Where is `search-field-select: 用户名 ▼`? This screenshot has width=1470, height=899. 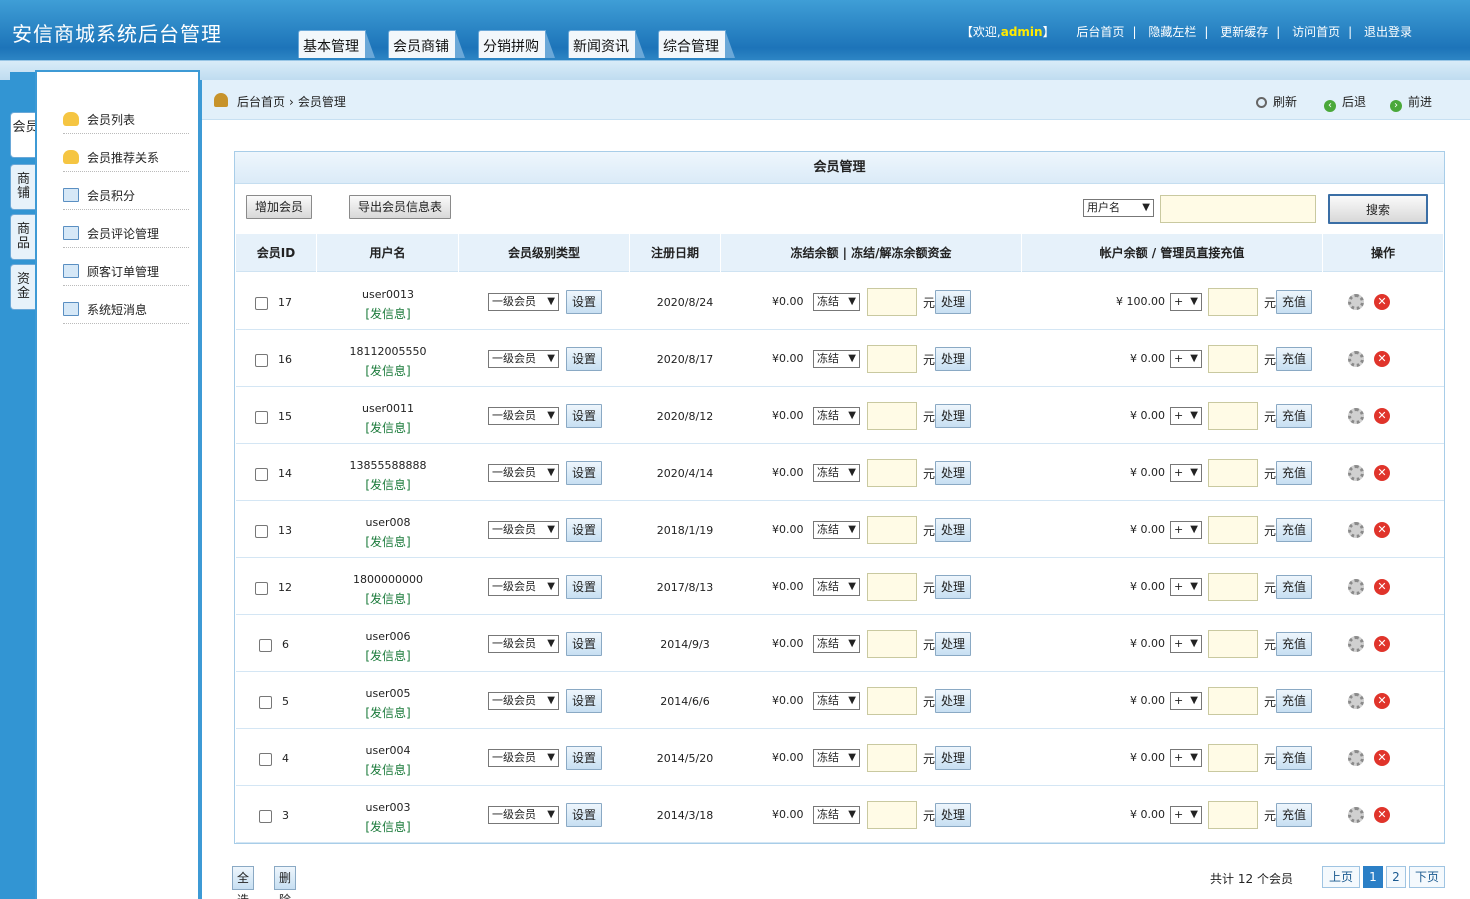 search-field-select: 用户名 ▼ is located at coordinates (1118, 208).